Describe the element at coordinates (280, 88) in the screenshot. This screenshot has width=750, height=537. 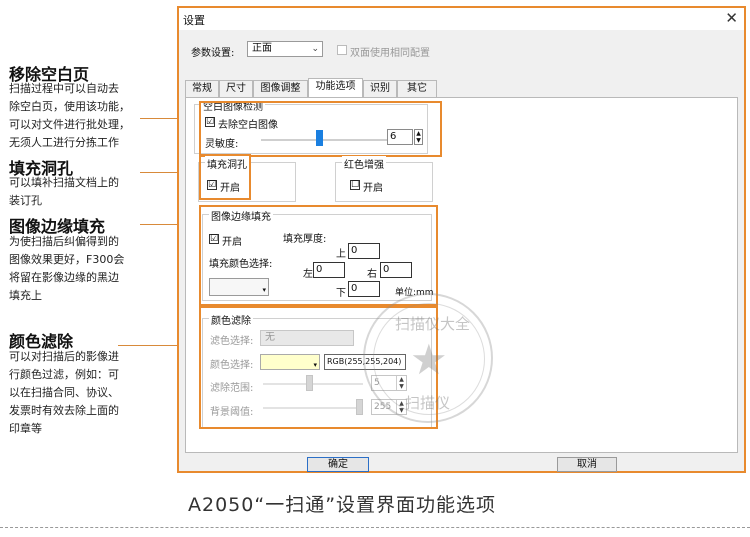
I see `tab-image-adjust: 图像调整` at that location.